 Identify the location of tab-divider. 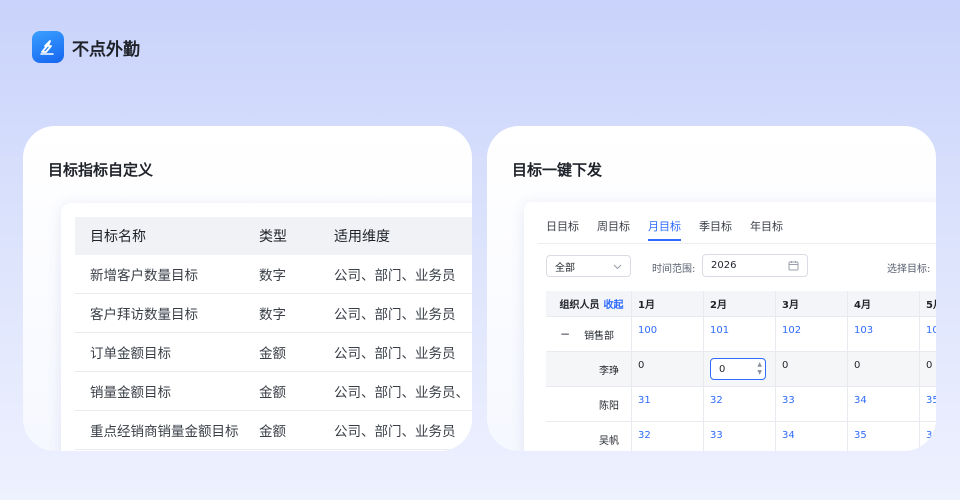
(737, 243).